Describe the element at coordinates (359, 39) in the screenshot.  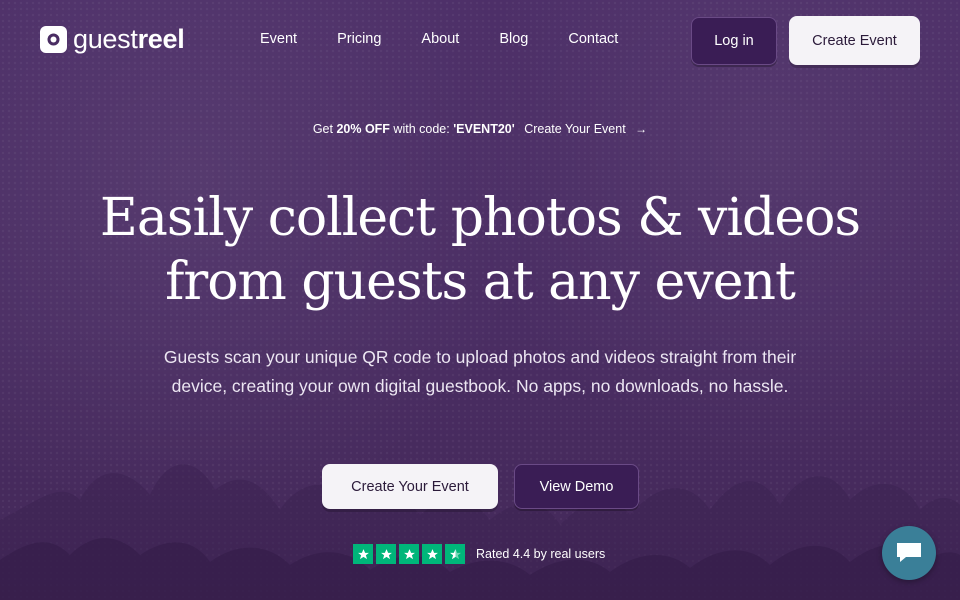
I see `nav-item-pricing: Pricing` at that location.